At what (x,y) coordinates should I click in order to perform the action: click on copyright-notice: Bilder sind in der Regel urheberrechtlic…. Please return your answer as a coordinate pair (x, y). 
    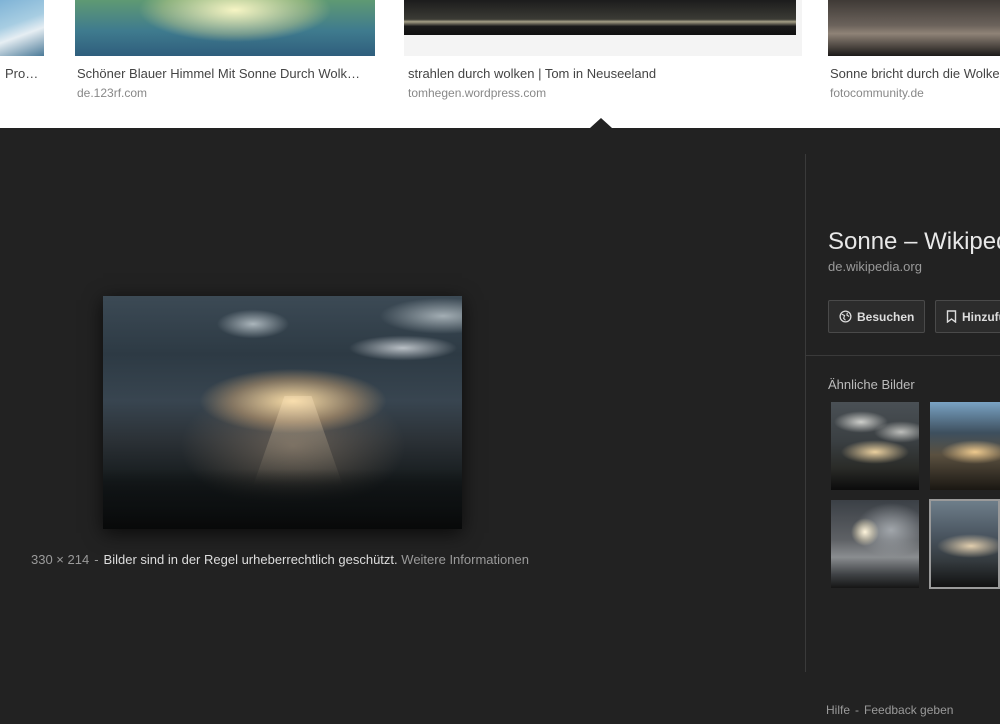
    Looking at the image, I should click on (250, 559).